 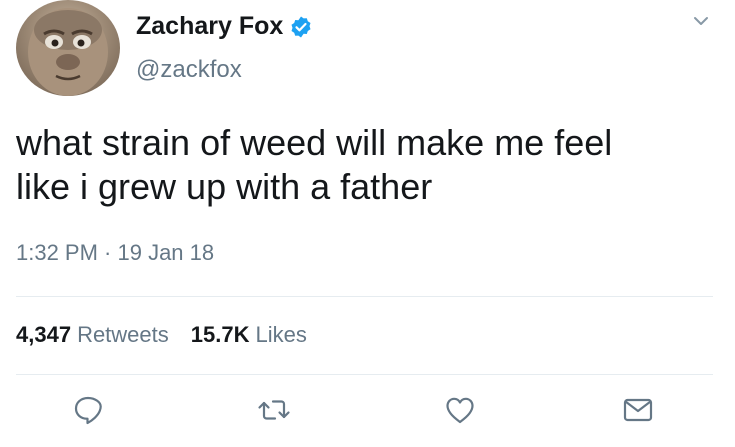 What do you see at coordinates (638, 410) in the screenshot?
I see `envelope-icon` at bounding box center [638, 410].